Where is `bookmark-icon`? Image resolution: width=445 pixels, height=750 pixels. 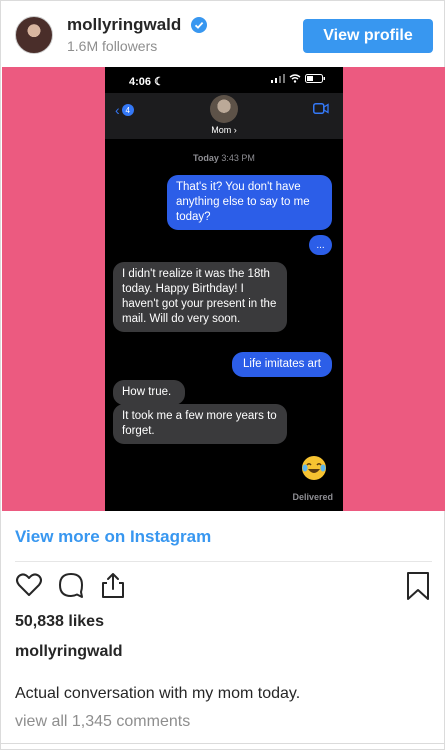
bookmark-icon is located at coordinates (418, 586).